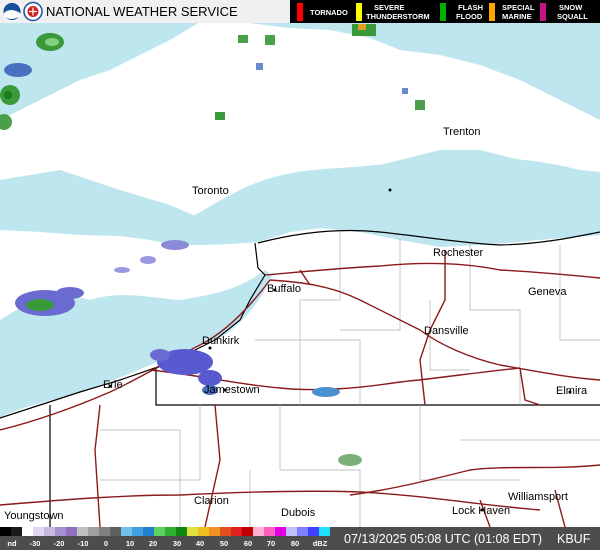 The height and width of the screenshot is (550, 600). Describe the element at coordinates (571, 7) in the screenshot. I see `legend-snow-1: SNOW` at that location.